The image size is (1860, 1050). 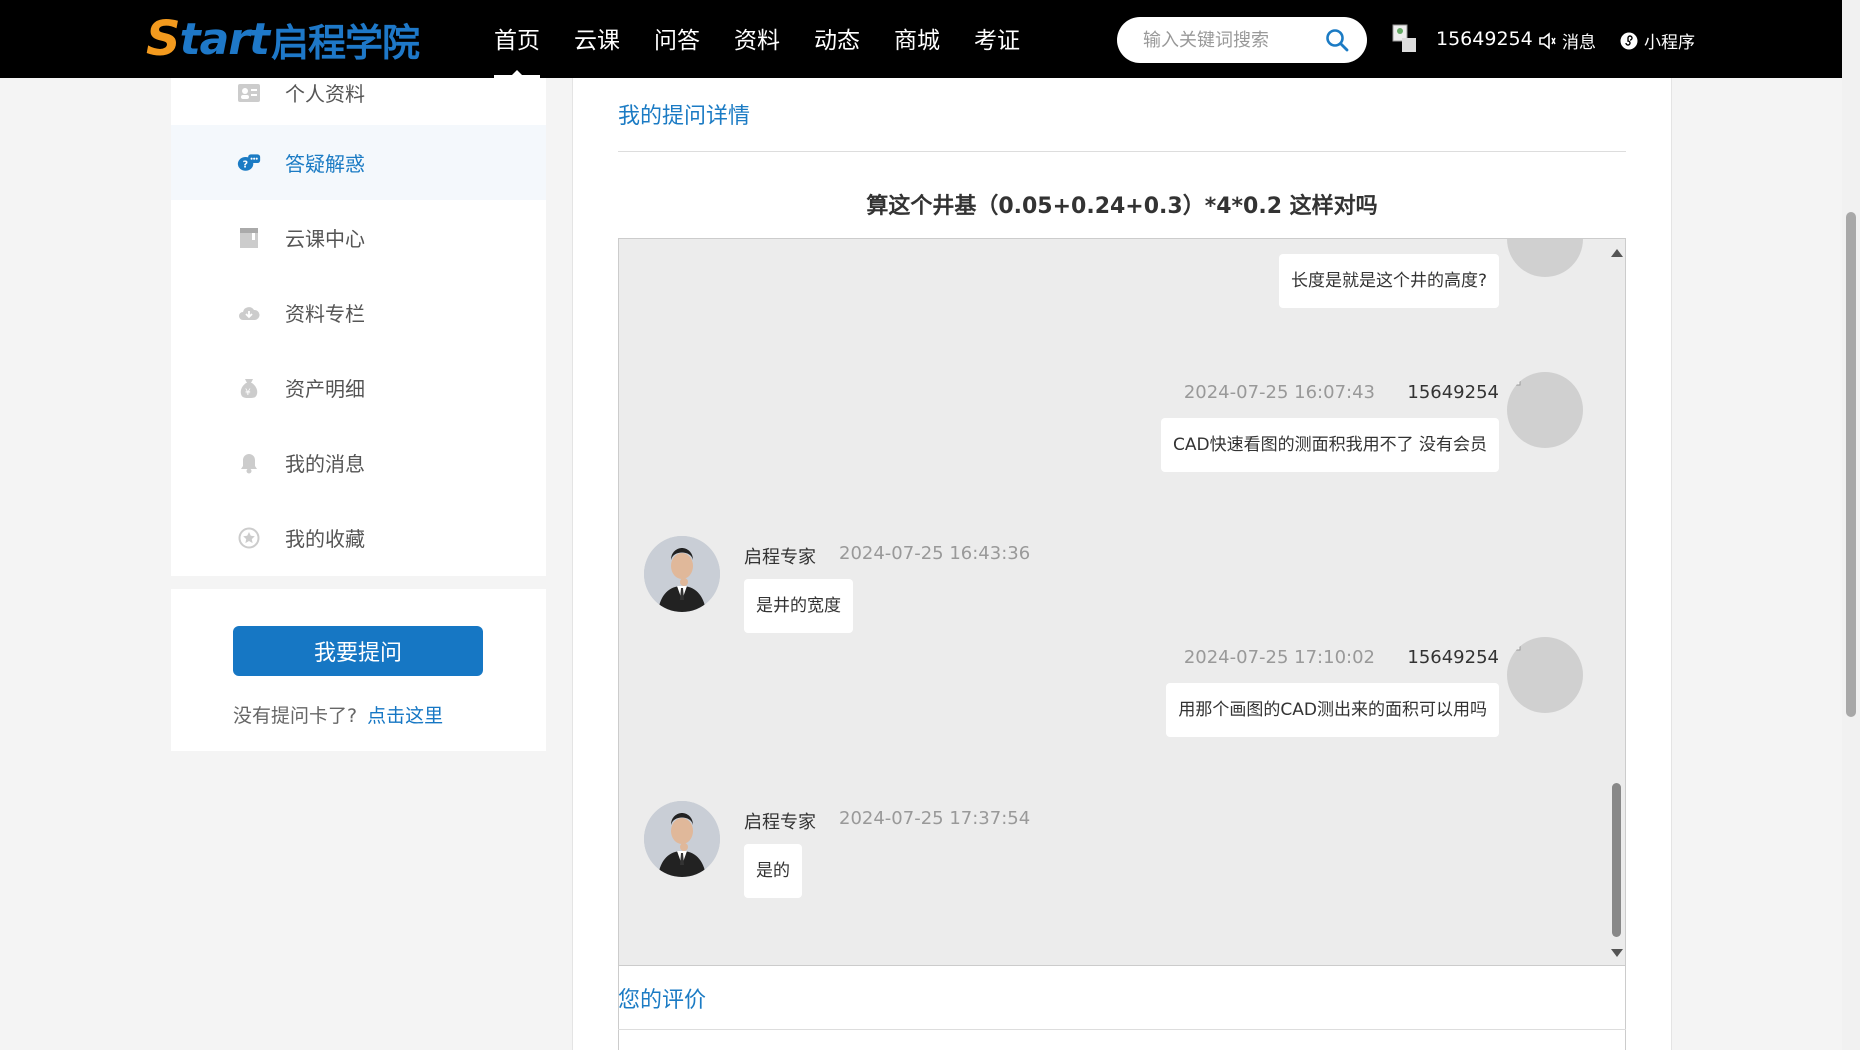 What do you see at coordinates (249, 163) in the screenshot?
I see `qa-chat-icon: ?` at bounding box center [249, 163].